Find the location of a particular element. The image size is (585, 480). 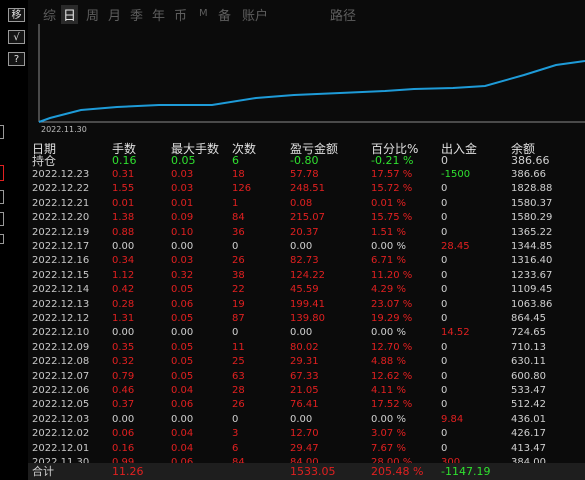

holding-pct: -0.21 % is located at coordinates (392, 160).